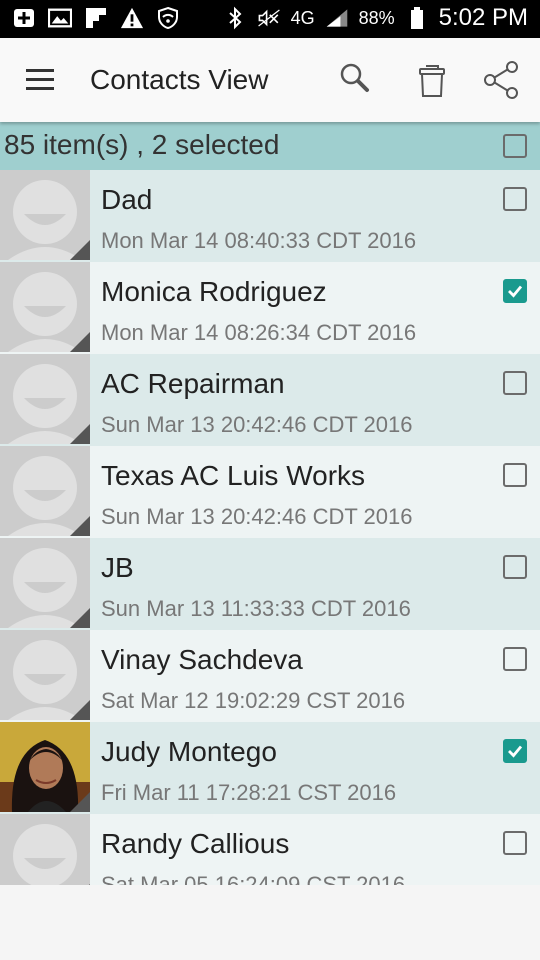 The image size is (540, 960). What do you see at coordinates (259, 332) in the screenshot?
I see `contact-timestamp: Mon Mar 14 08:26:34 CDT 2016` at bounding box center [259, 332].